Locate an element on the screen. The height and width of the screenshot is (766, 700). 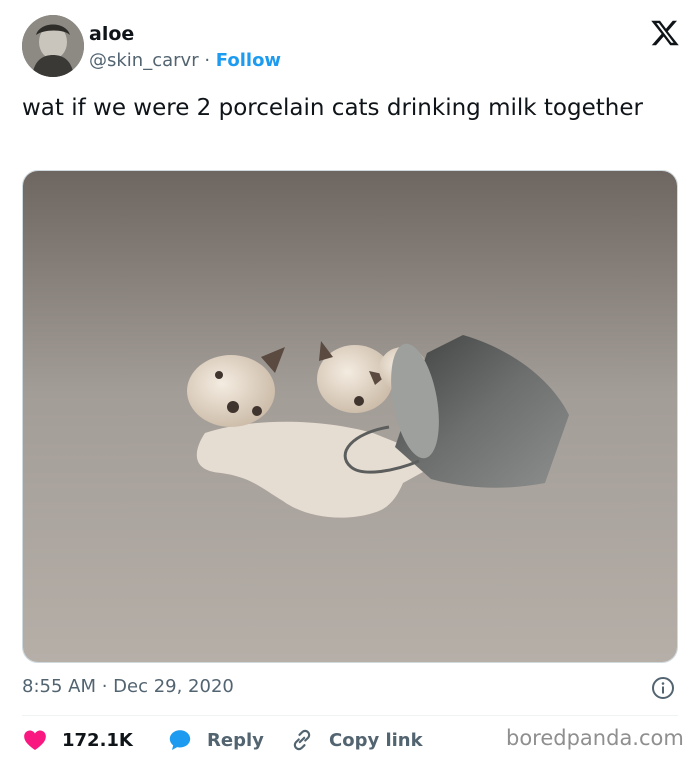
action-bar: 172.1K Reply Copy link boredpanda.com is located at coordinates (353, 740).